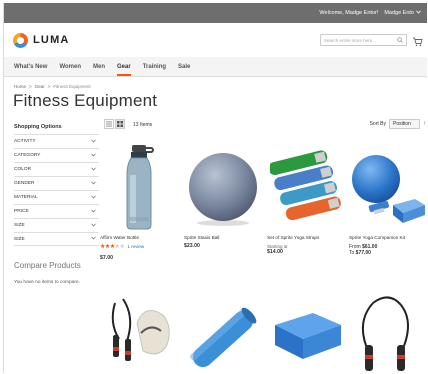 Image resolution: width=428 pixels, height=374 pixels. Describe the element at coordinates (424, 124) in the screenshot. I see `arrow-up-icon: ↑` at that location.